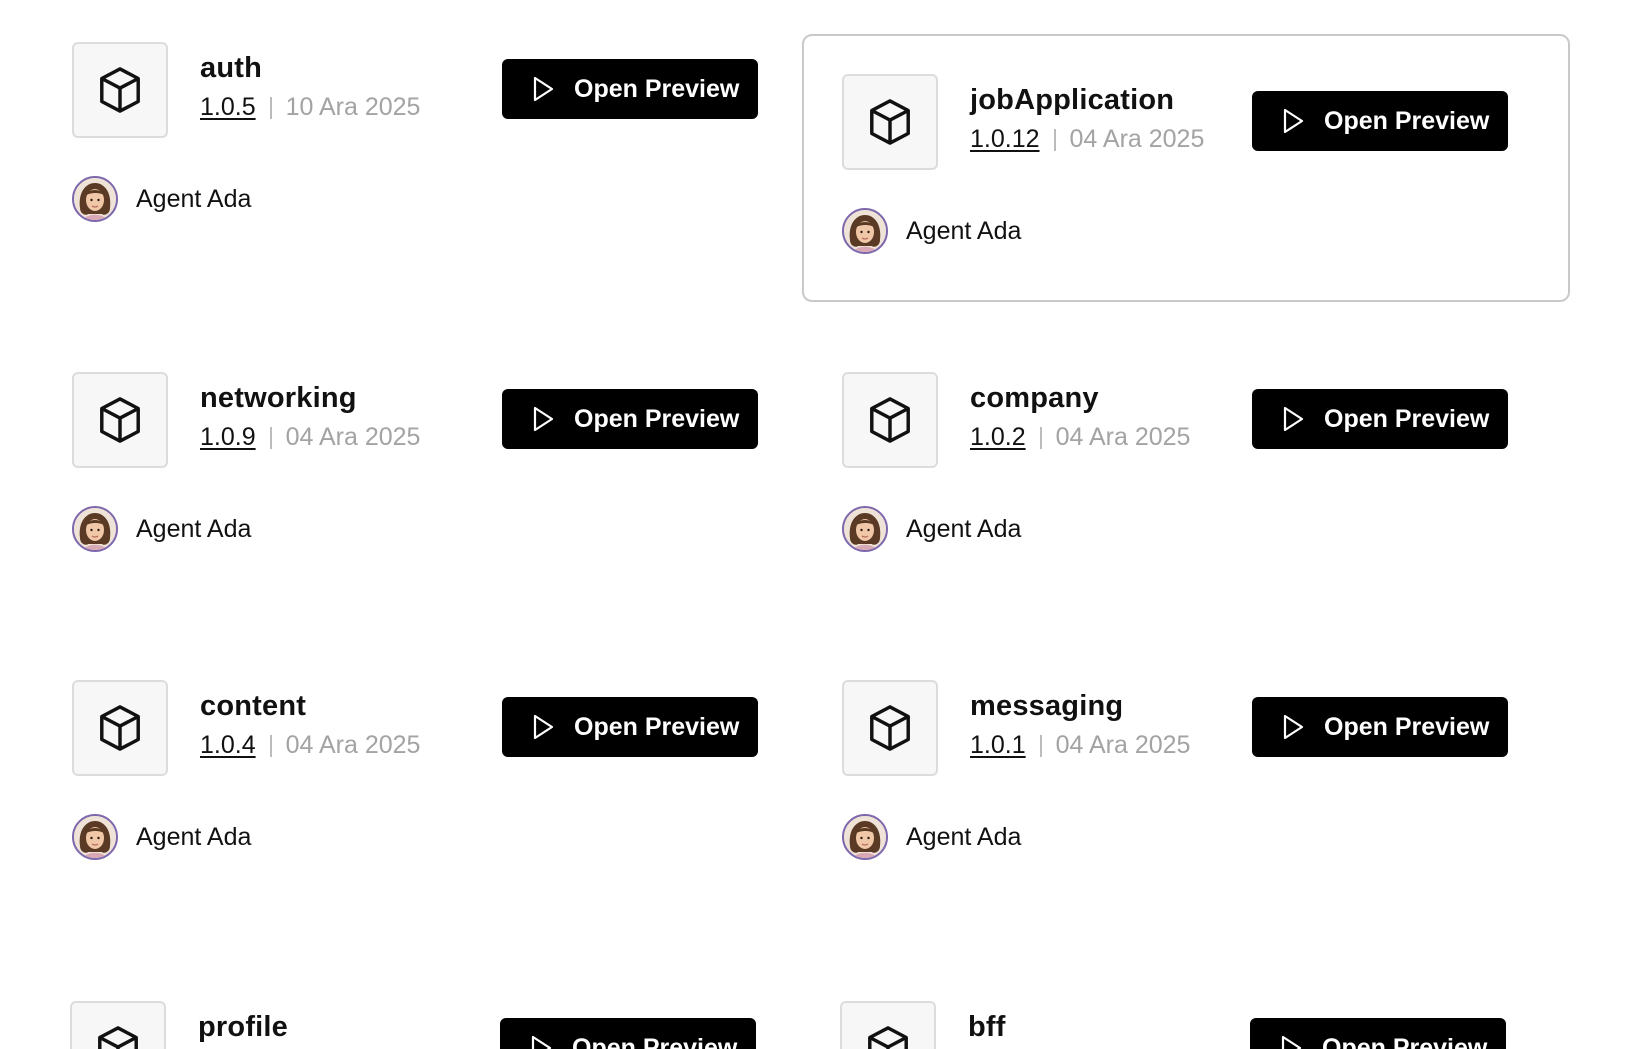  I want to click on package-version-link: 1.0.1, so click(998, 745).